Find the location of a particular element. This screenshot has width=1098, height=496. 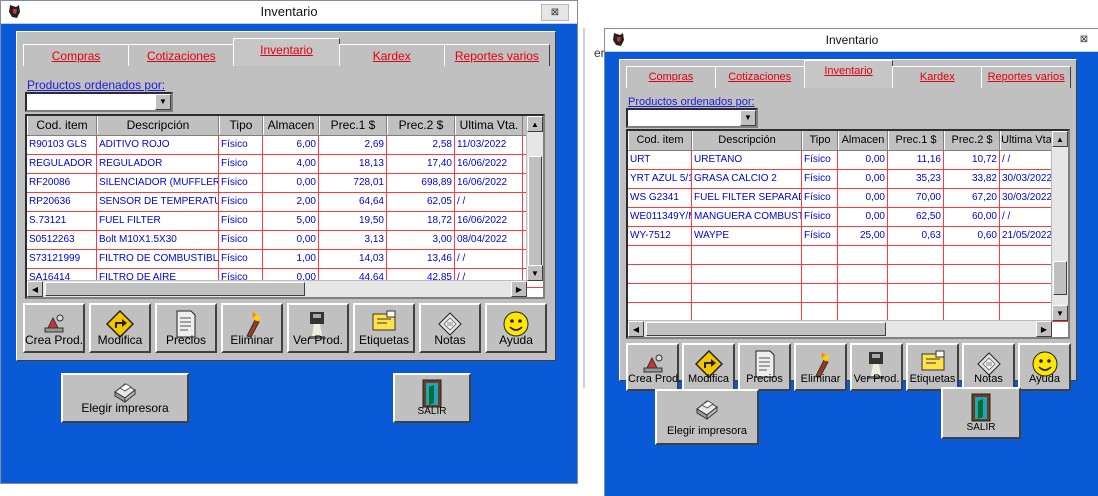

toolbar-button-label: Notas is located at coordinates (988, 379).